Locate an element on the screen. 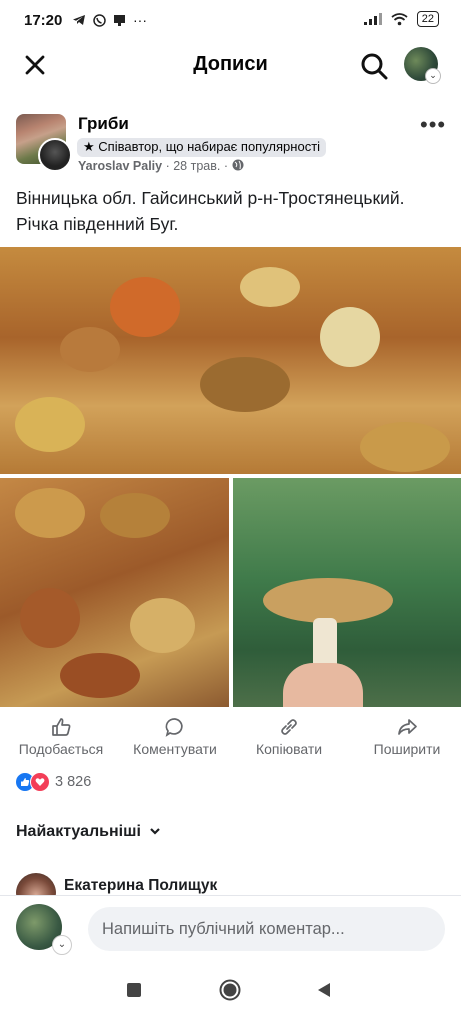  signal-icon is located at coordinates (372, 19).